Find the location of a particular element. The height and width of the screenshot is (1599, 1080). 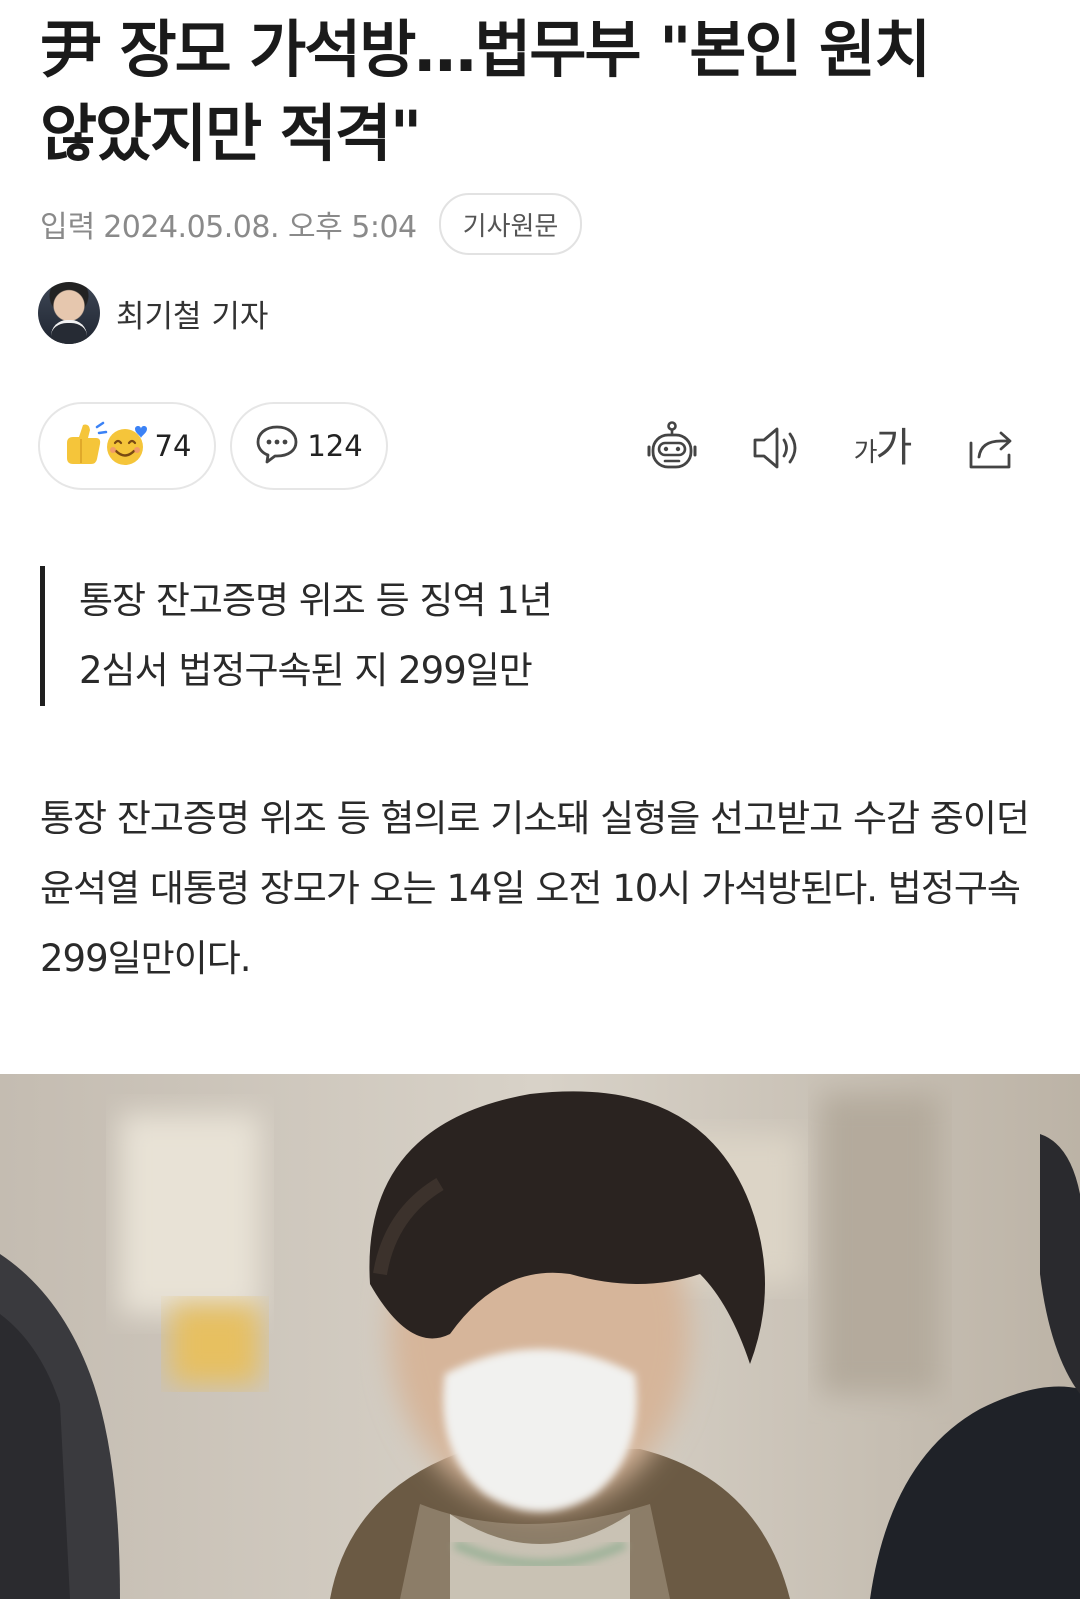

reaction-count: 74 is located at coordinates (173, 446).